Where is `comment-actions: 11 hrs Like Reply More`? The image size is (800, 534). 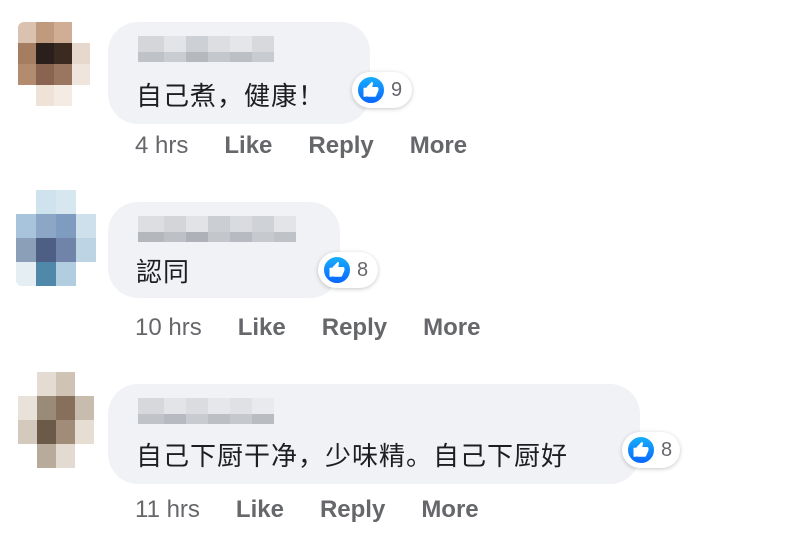
comment-actions: 11 hrs Like Reply More is located at coordinates (325, 510).